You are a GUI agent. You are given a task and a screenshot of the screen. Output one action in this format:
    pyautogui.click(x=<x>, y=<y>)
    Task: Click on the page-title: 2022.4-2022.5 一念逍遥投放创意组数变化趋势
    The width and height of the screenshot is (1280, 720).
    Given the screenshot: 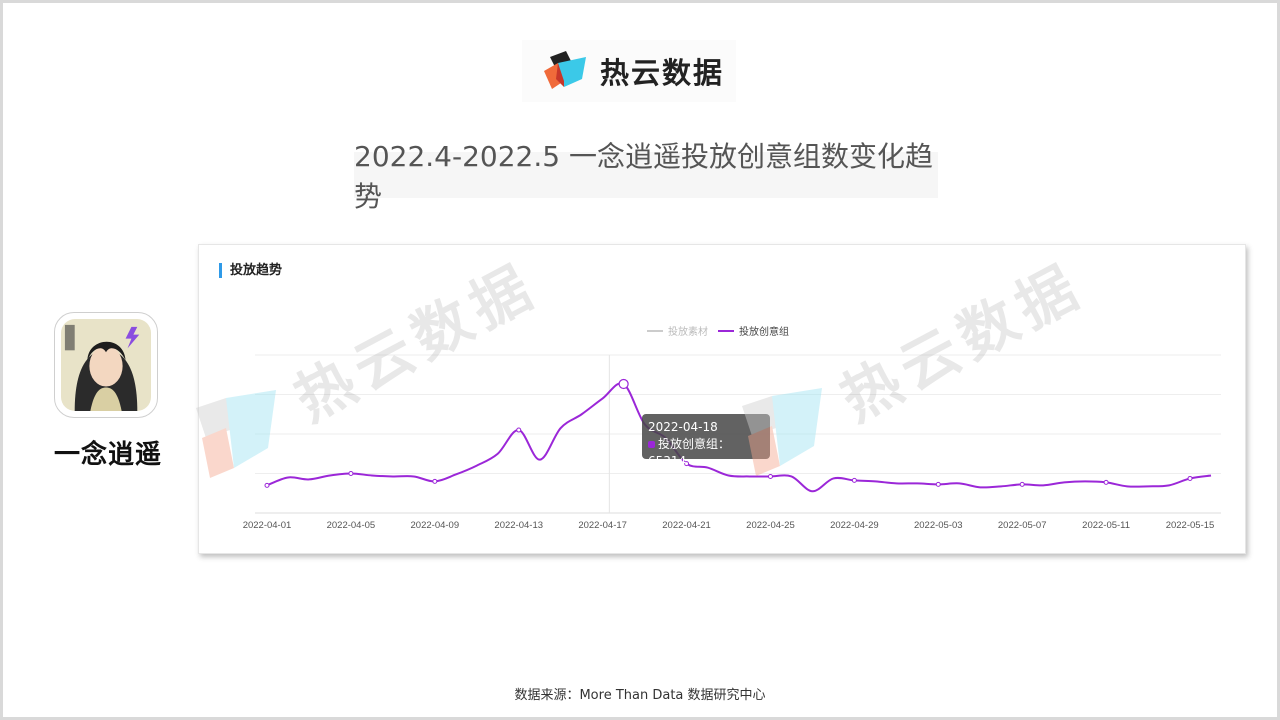 What is the action you would take?
    pyautogui.click(x=646, y=176)
    